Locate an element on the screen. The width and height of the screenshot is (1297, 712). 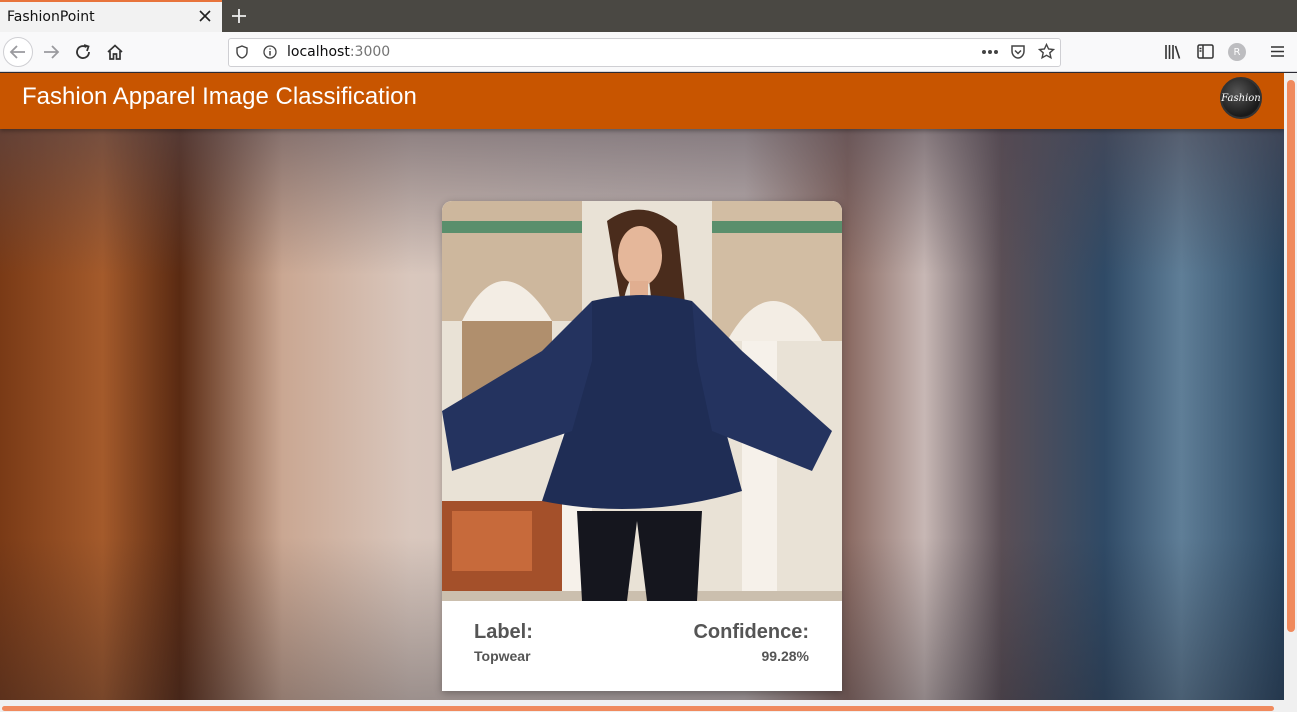
page-actions-icon is located at coordinates (990, 52).